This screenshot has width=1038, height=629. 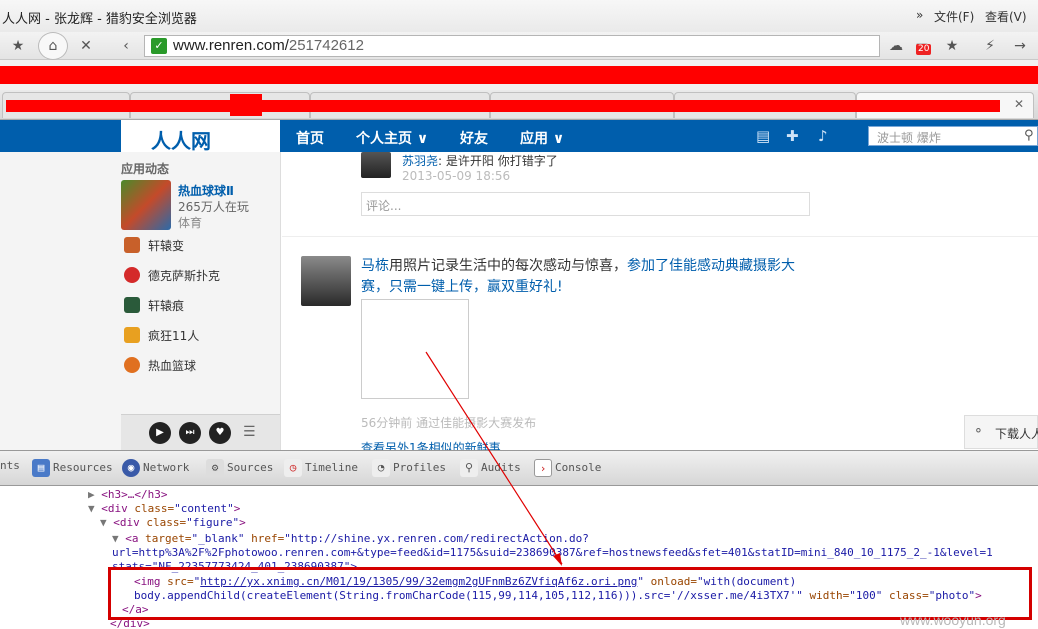 I want to click on tab-profiles: ◔ Profiles, so click(x=409, y=469).